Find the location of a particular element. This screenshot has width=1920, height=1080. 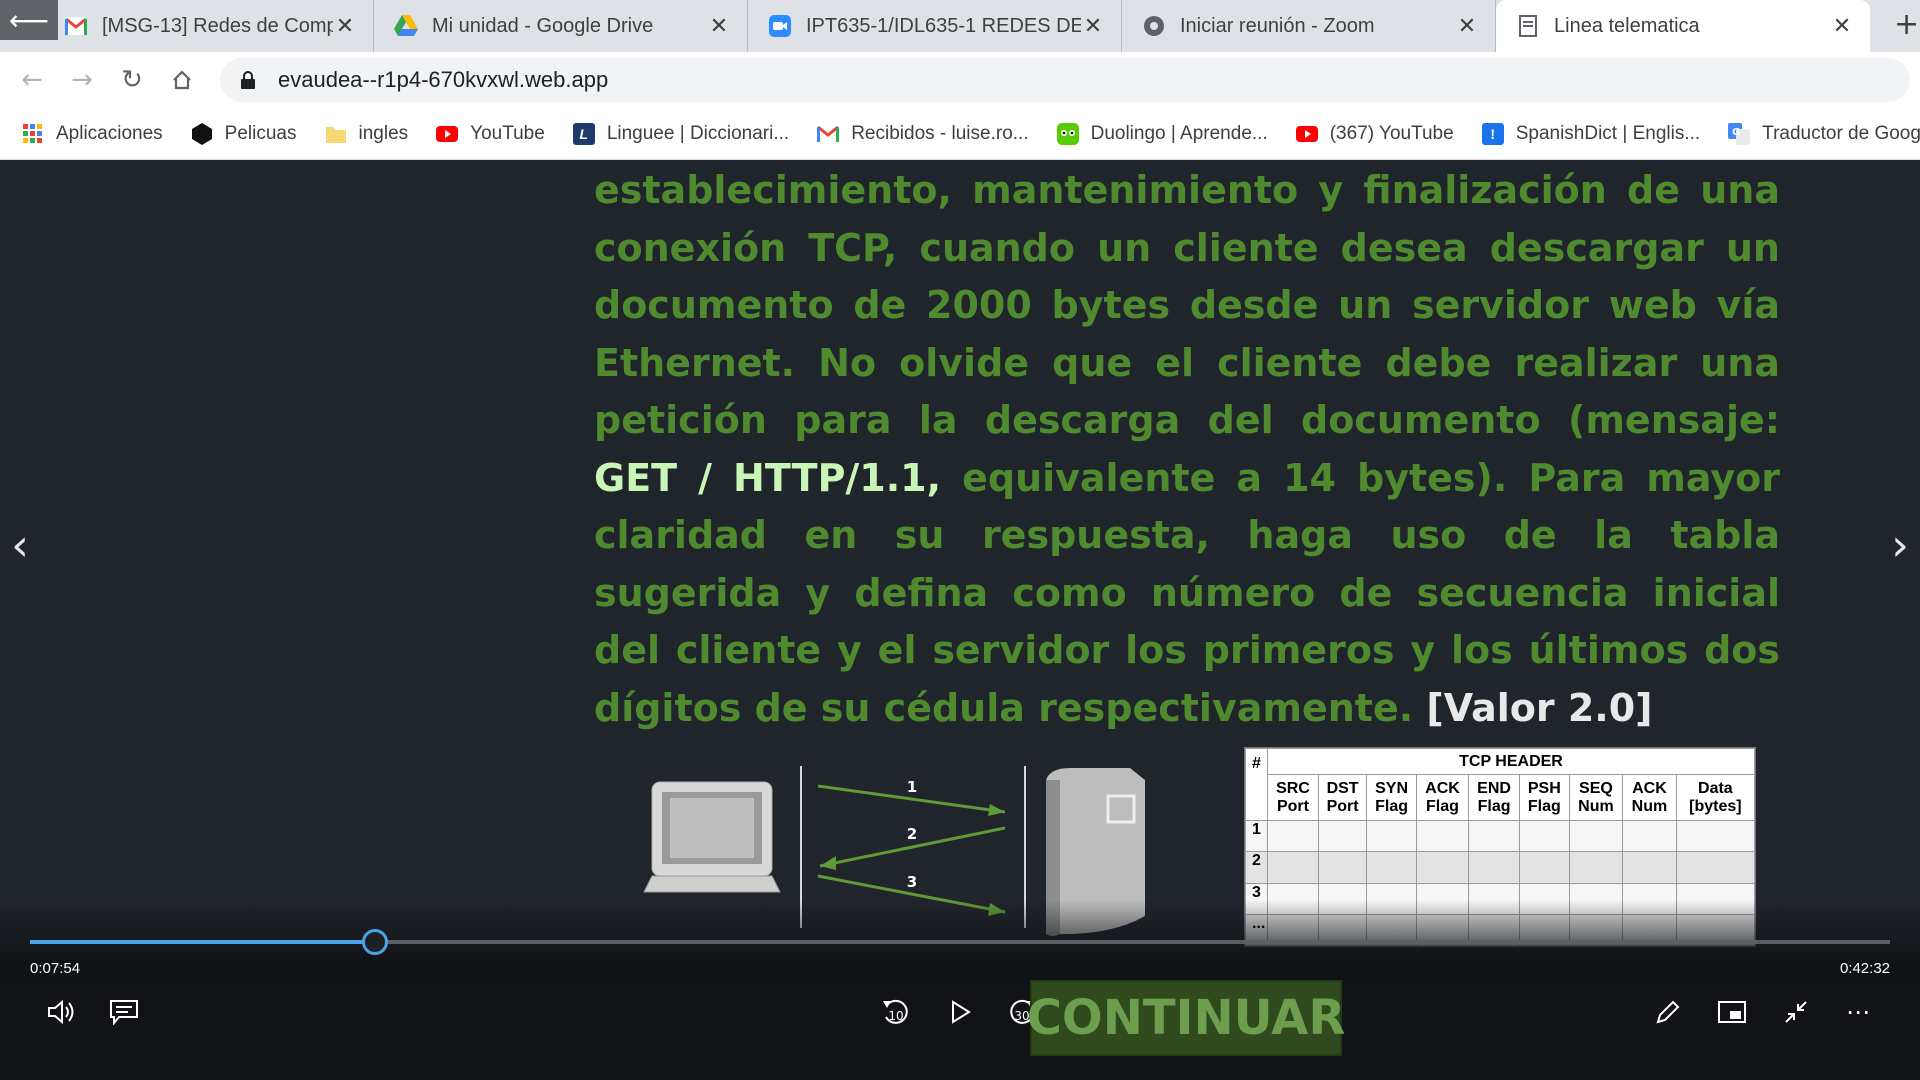

google-drive-icon is located at coordinates (406, 26).